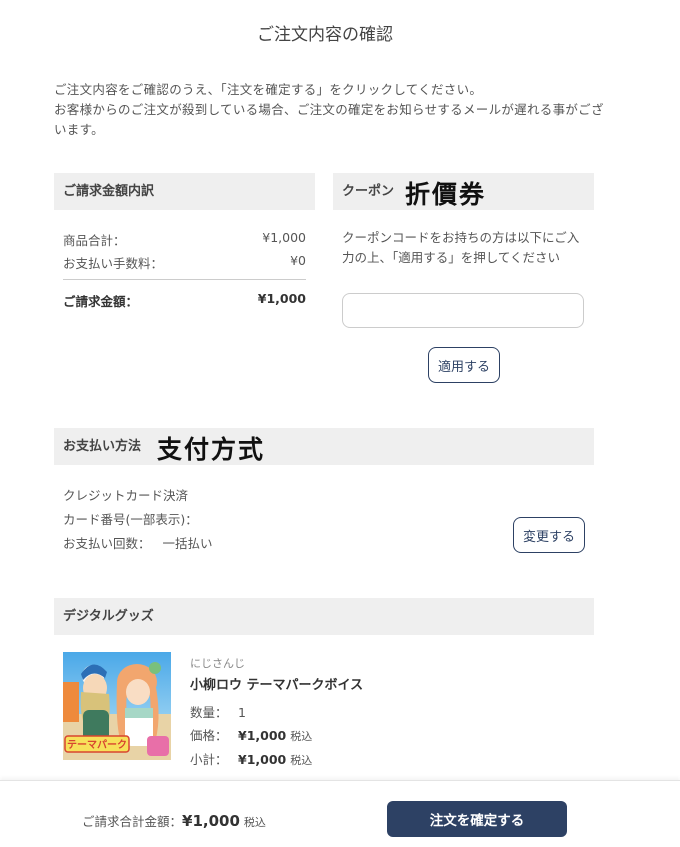 This screenshot has width=680, height=847. Describe the element at coordinates (209, 759) in the screenshot. I see `item-subtotal-label: 小計：` at that location.